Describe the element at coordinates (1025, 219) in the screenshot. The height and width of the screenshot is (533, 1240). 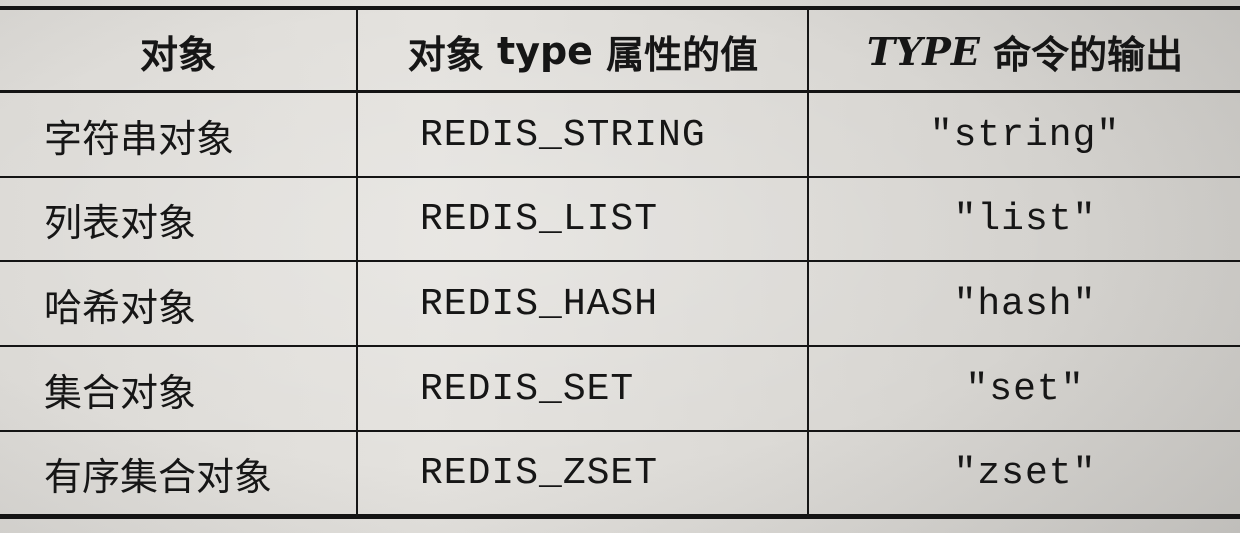
I see `table-cell-type-output: "list"` at that location.